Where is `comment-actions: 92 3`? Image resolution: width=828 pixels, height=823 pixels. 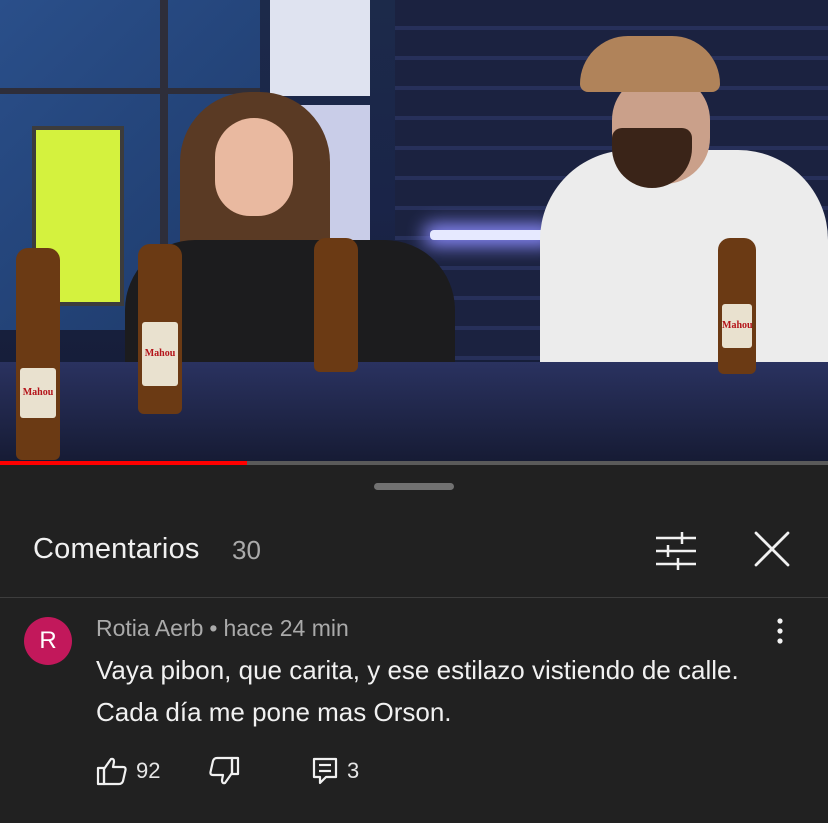
comment-actions: 92 3 is located at coordinates (414, 775).